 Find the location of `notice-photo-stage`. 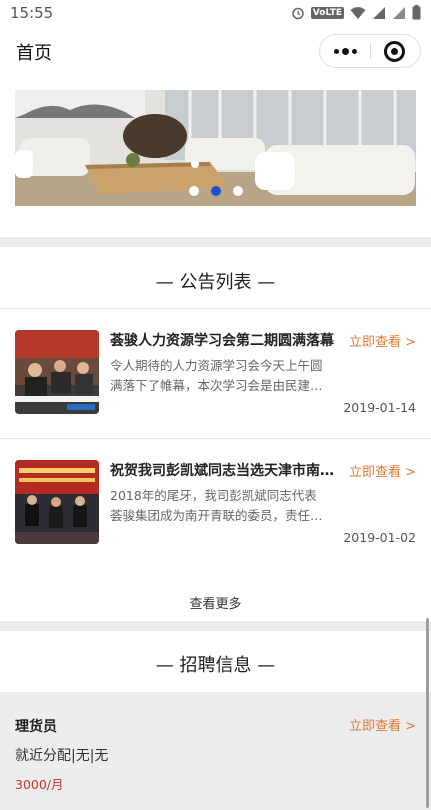

notice-photo-stage is located at coordinates (57, 502).